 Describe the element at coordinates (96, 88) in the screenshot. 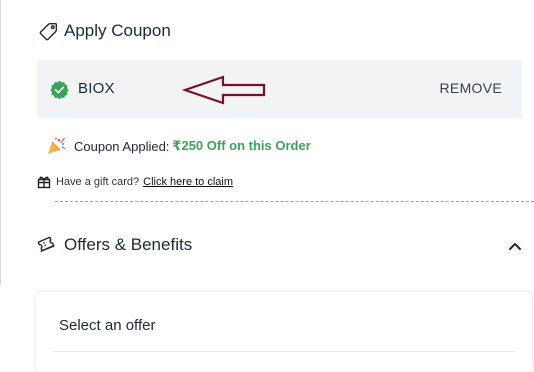

I see `coupon-code: BIOX` at that location.